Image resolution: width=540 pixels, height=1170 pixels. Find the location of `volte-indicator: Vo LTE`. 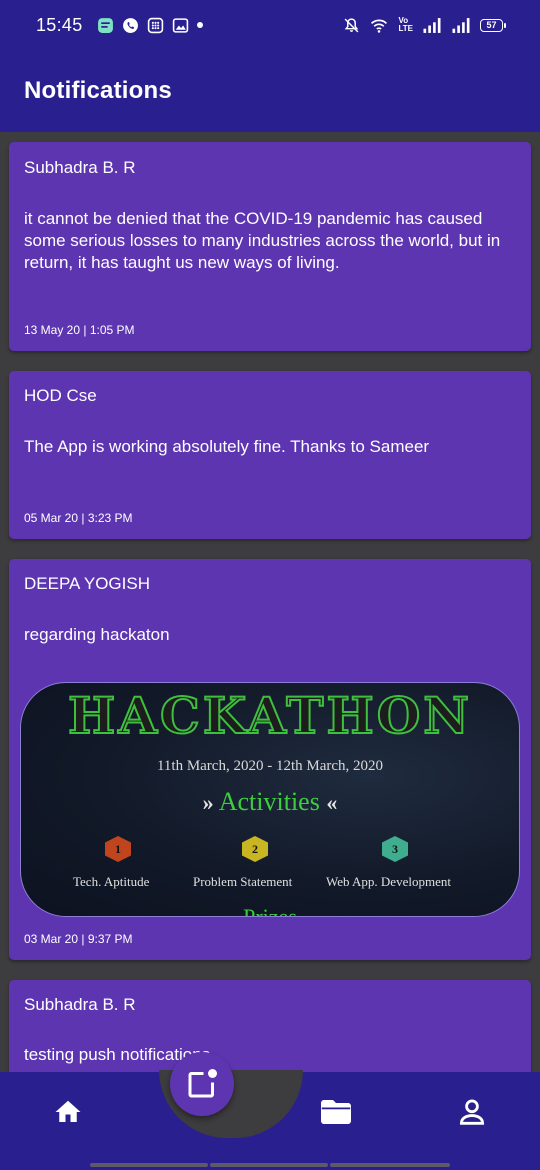

volte-indicator: Vo LTE is located at coordinates (405, 25).